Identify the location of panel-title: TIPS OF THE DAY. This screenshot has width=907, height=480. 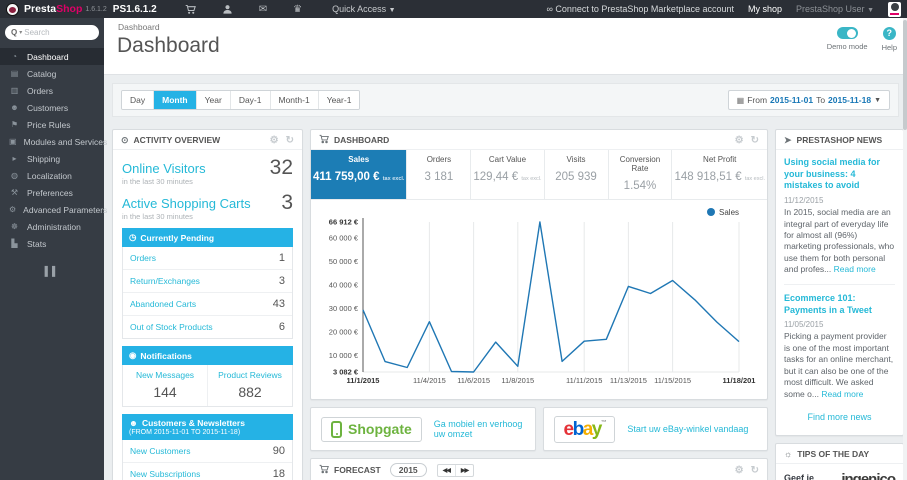
(833, 454).